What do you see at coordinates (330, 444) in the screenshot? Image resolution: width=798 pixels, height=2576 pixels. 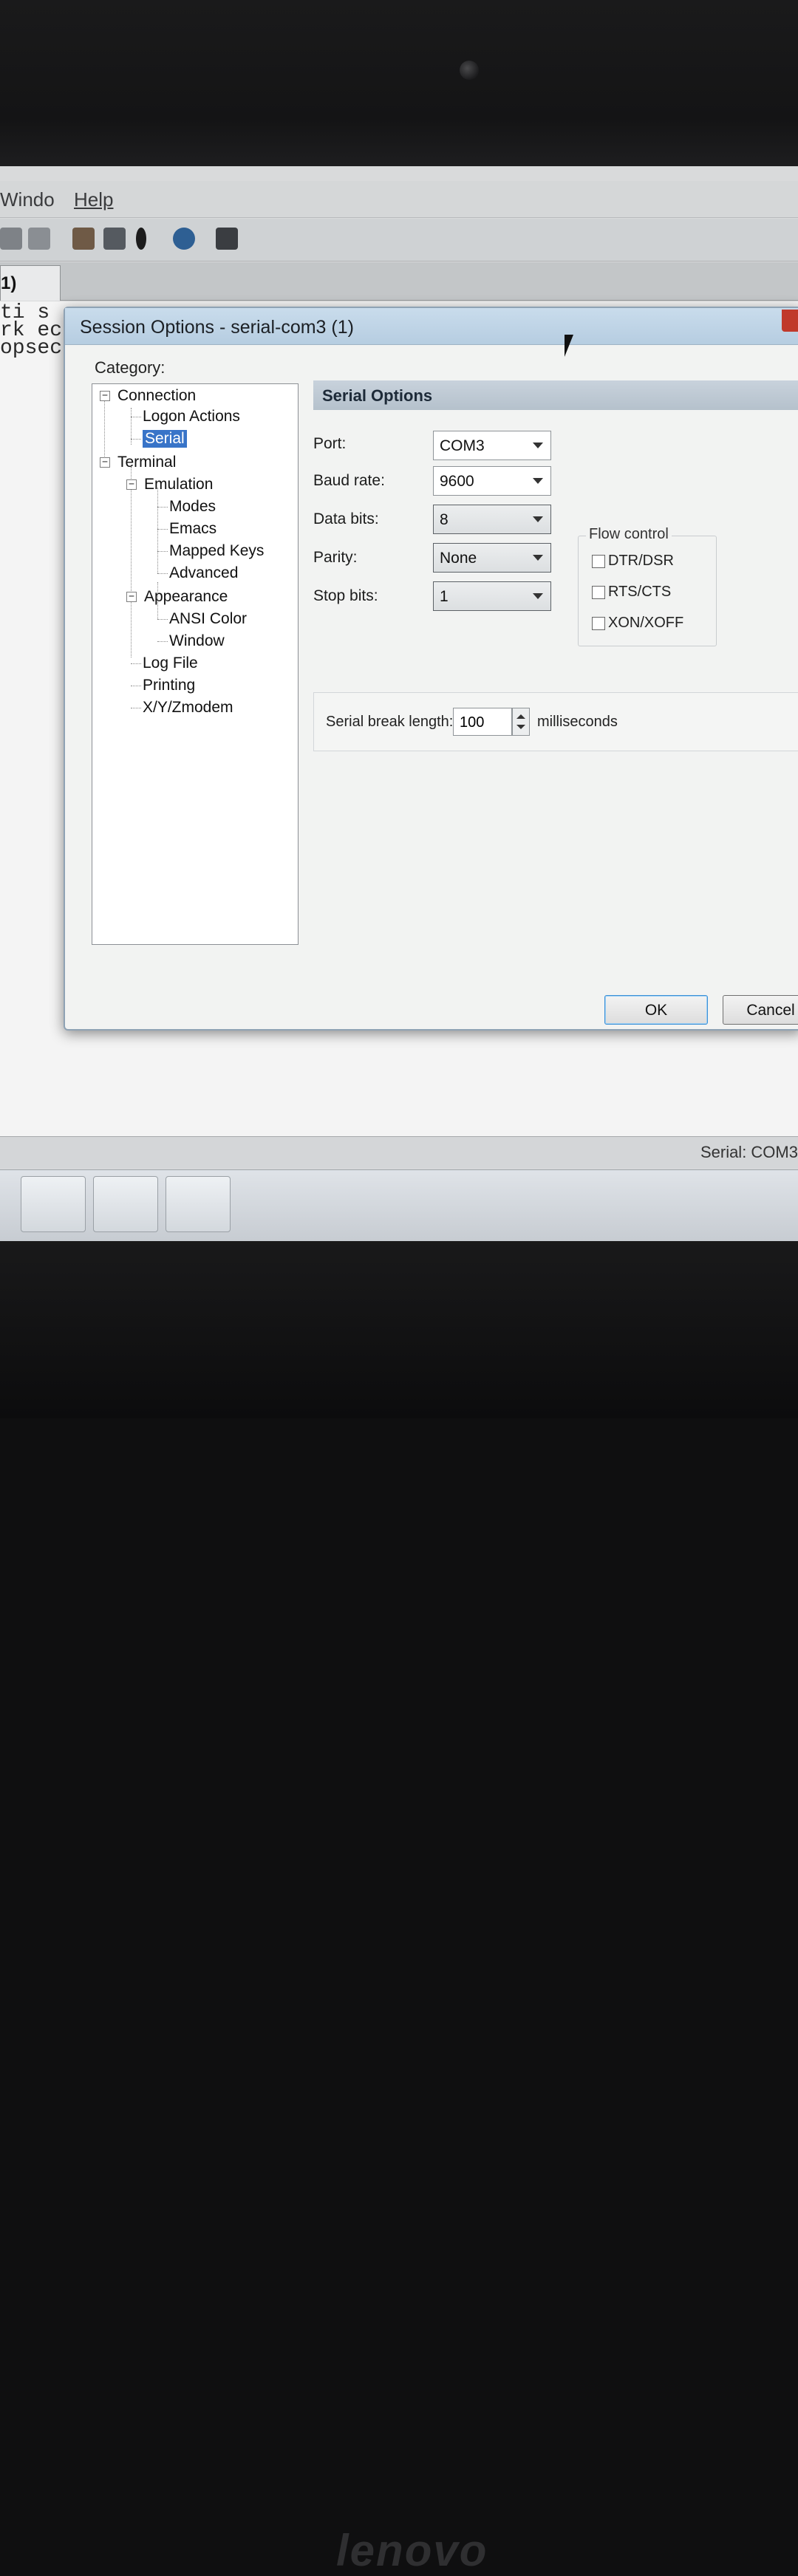 I see `port-label: Port:` at bounding box center [330, 444].